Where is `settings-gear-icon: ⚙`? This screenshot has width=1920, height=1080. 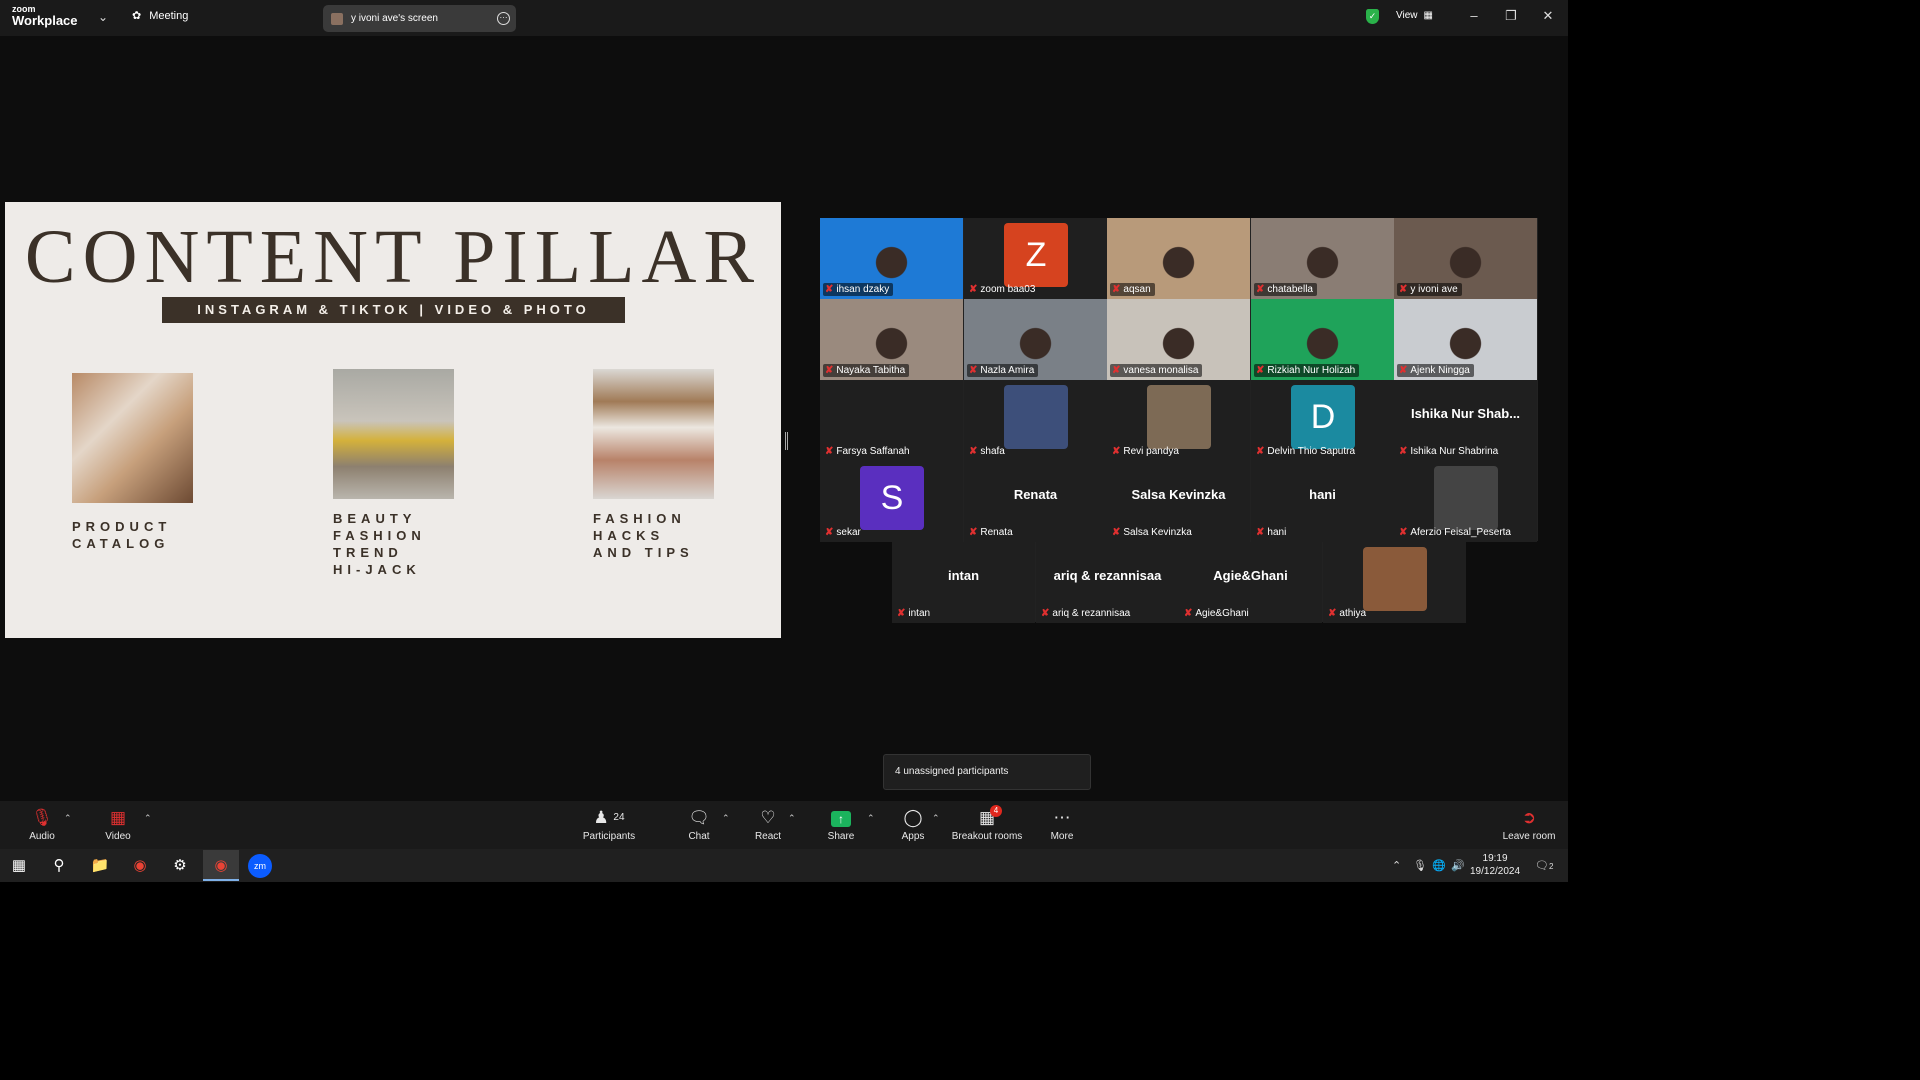
settings-gear-icon: ⚙ is located at coordinates (180, 866).